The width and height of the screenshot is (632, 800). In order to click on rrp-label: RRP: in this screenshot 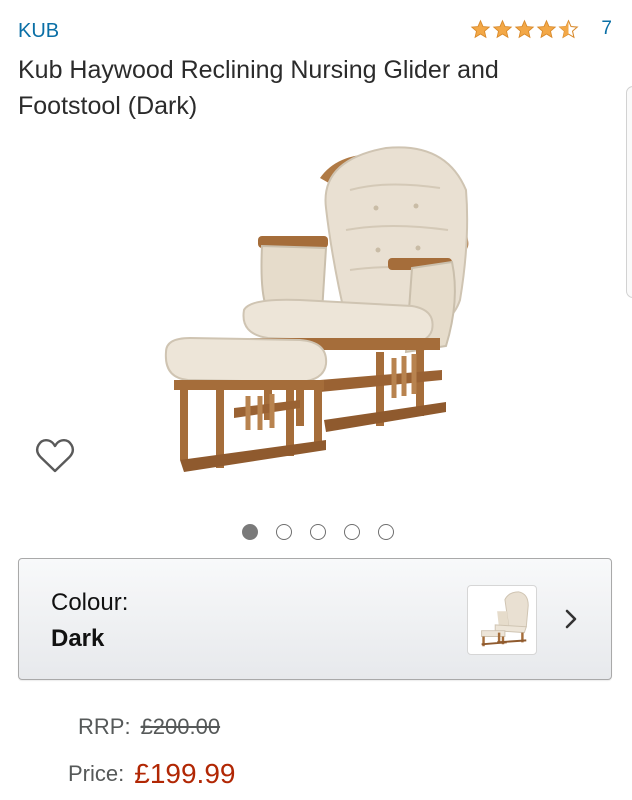, I will do `click(104, 726)`.